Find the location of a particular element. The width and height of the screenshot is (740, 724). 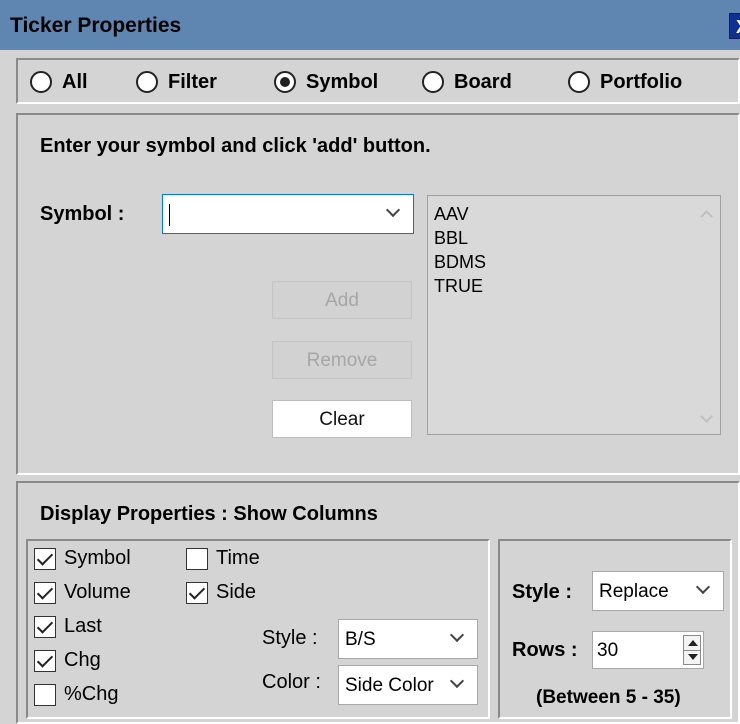

checkbox-last-label: Last is located at coordinates (83, 626).